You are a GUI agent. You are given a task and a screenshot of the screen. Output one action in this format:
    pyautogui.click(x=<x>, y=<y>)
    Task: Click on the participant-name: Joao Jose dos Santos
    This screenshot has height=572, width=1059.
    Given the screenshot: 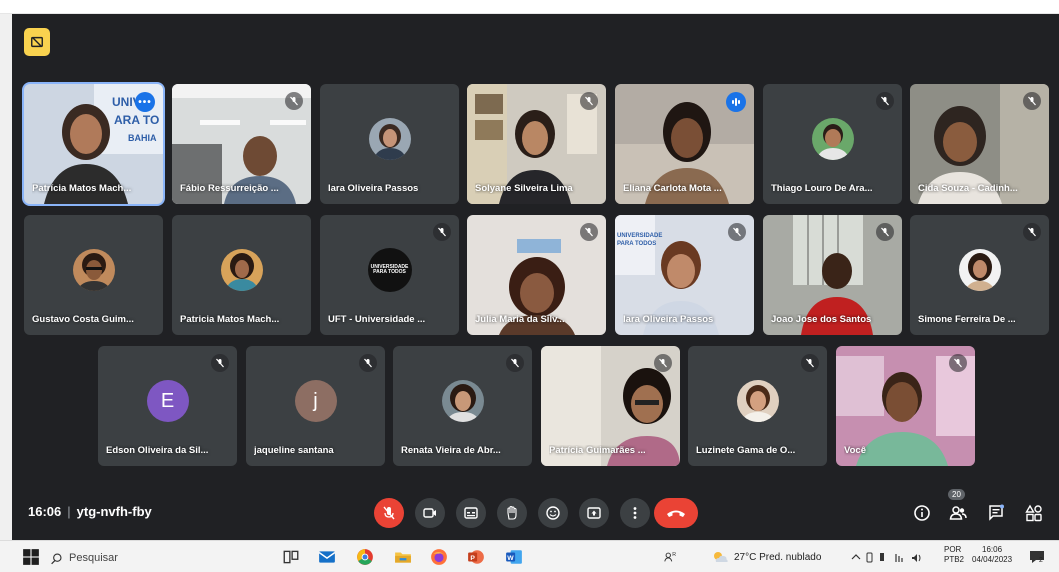 What is the action you would take?
    pyautogui.click(x=821, y=319)
    